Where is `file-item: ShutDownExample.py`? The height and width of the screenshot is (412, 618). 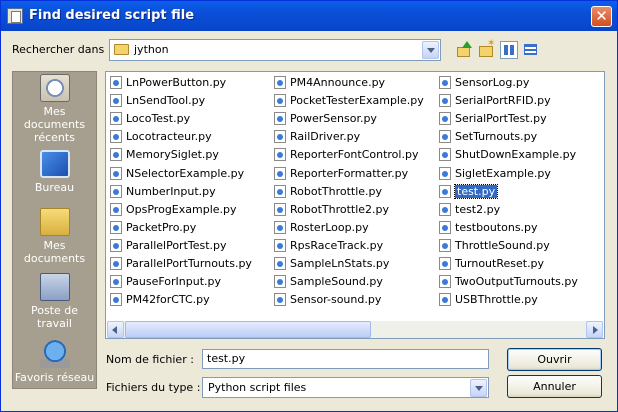
file-item: ShutDownExample.py is located at coordinates (507, 154).